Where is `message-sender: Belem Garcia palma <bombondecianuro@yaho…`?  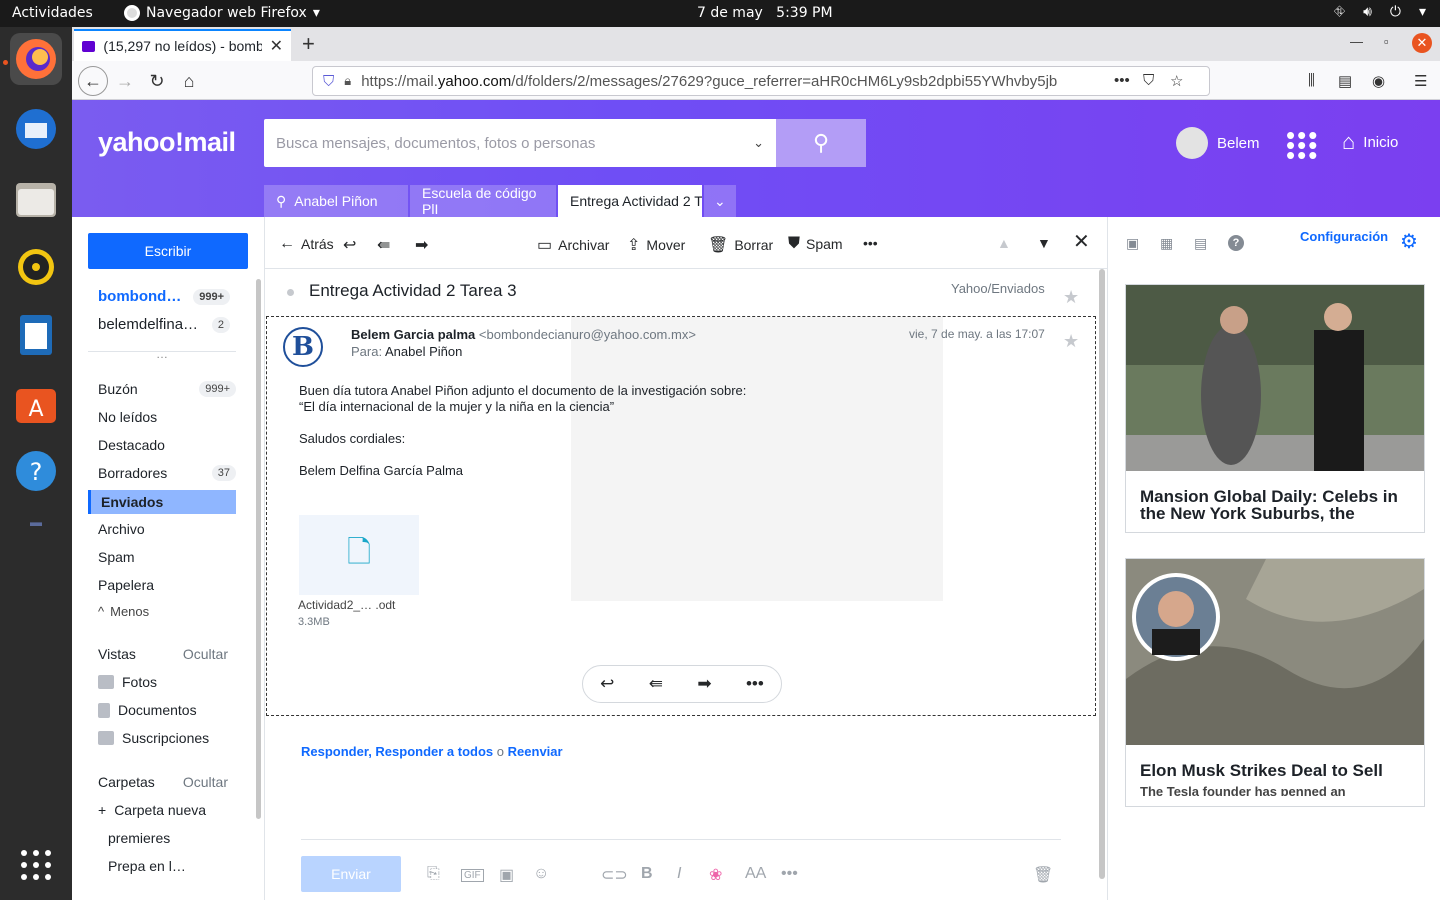
message-sender: Belem Garcia palma <bombondecianuro@yaho… is located at coordinates (523, 334).